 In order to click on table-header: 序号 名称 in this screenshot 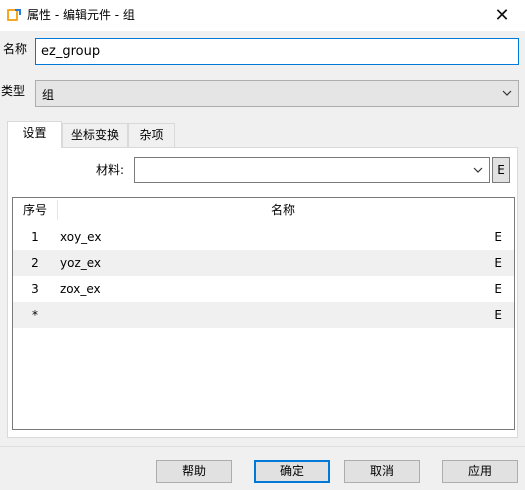, I will do `click(263, 210)`.